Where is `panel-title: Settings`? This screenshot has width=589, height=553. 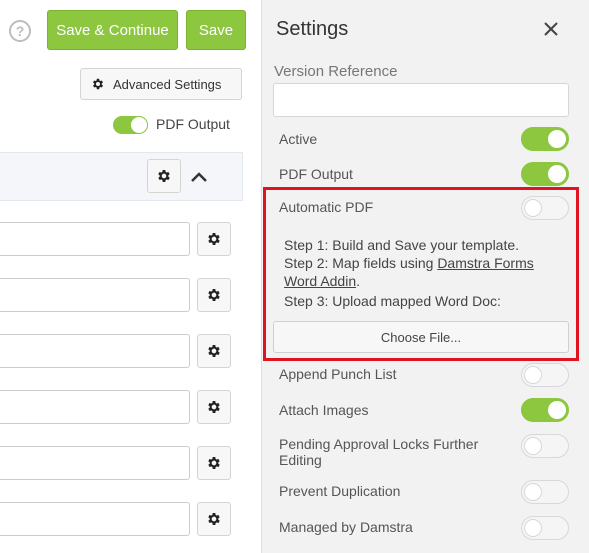
panel-title: Settings is located at coordinates (312, 29).